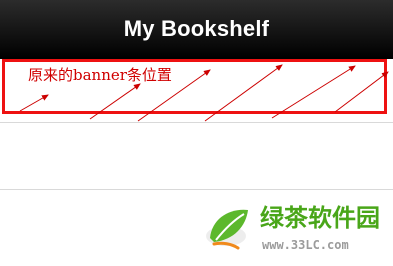  Describe the element at coordinates (227, 229) in the screenshot. I see `leaf-logo-icon` at that location.